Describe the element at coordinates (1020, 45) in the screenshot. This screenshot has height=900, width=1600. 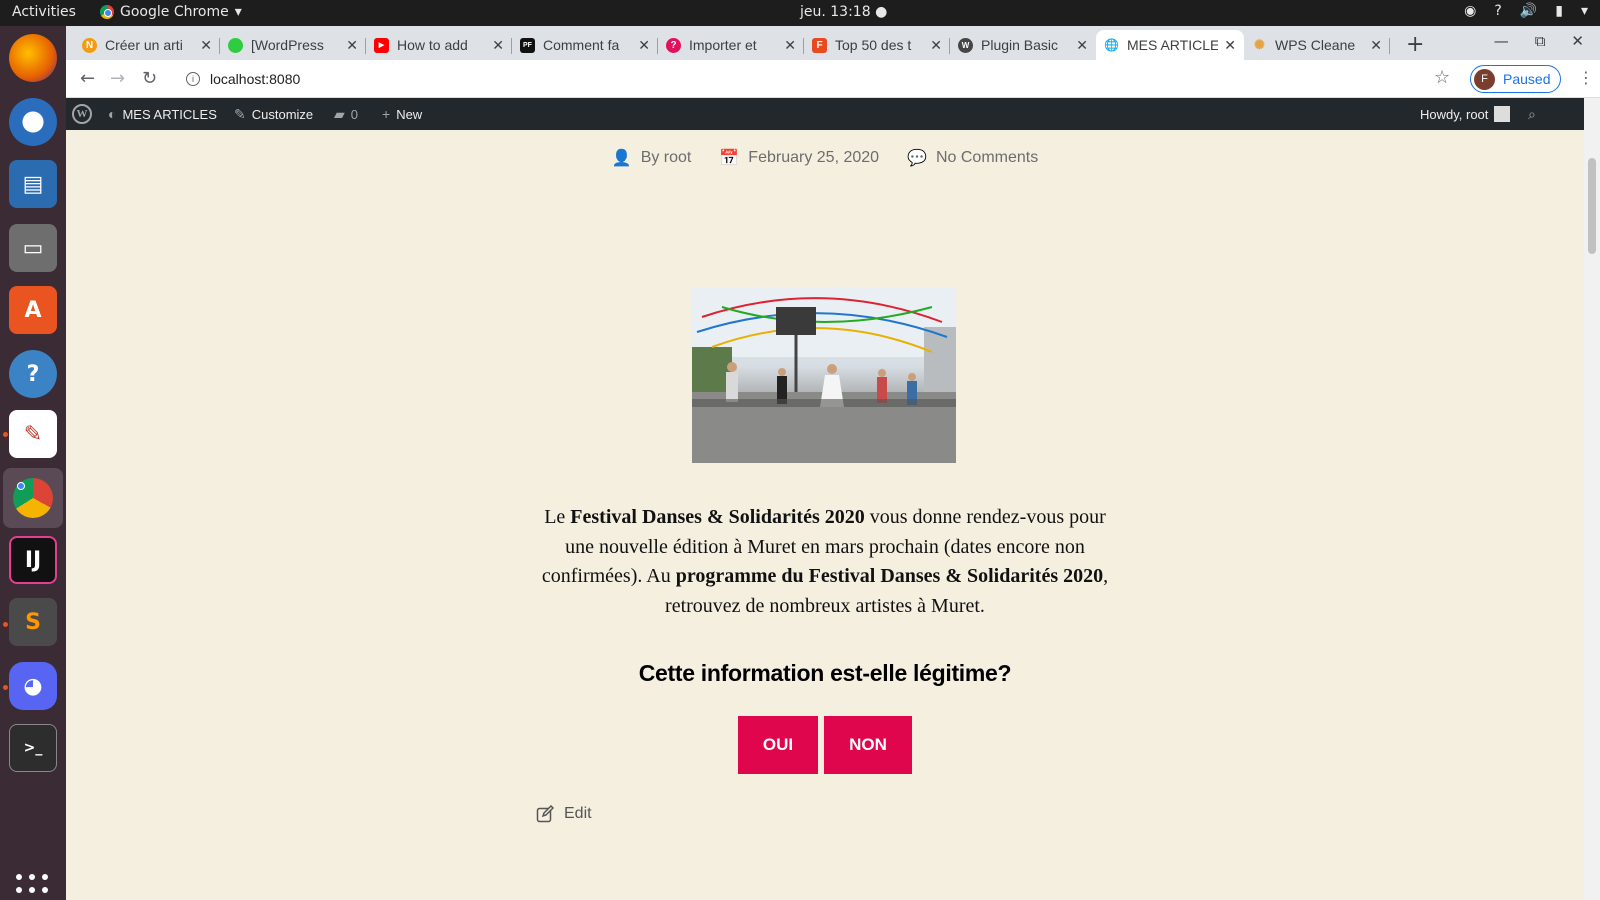
I see `tab-title: Plugin Basic` at that location.